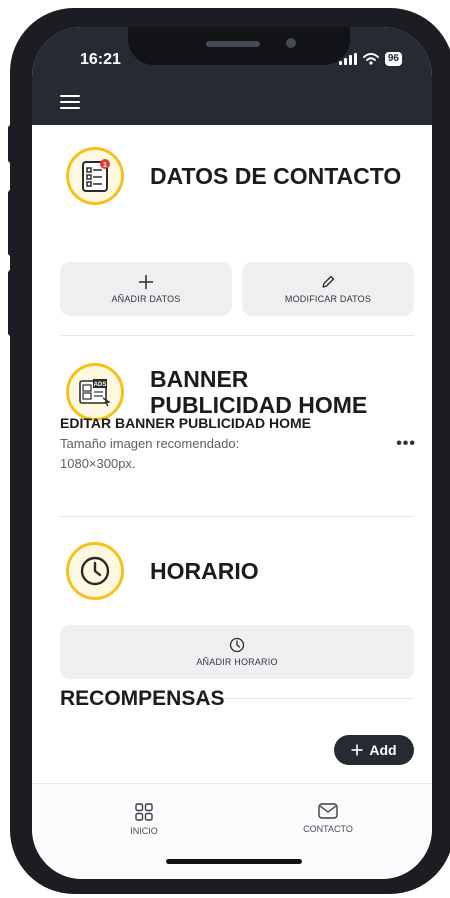 The width and height of the screenshot is (450, 898). Describe the element at coordinates (95, 176) in the screenshot. I see `contact-form-icon: 1` at that location.